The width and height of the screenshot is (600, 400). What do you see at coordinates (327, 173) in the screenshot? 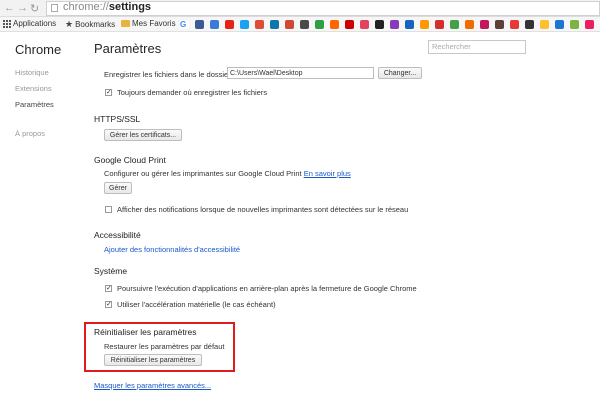
I see `learn-more-link: En savoir plus` at bounding box center [327, 173].